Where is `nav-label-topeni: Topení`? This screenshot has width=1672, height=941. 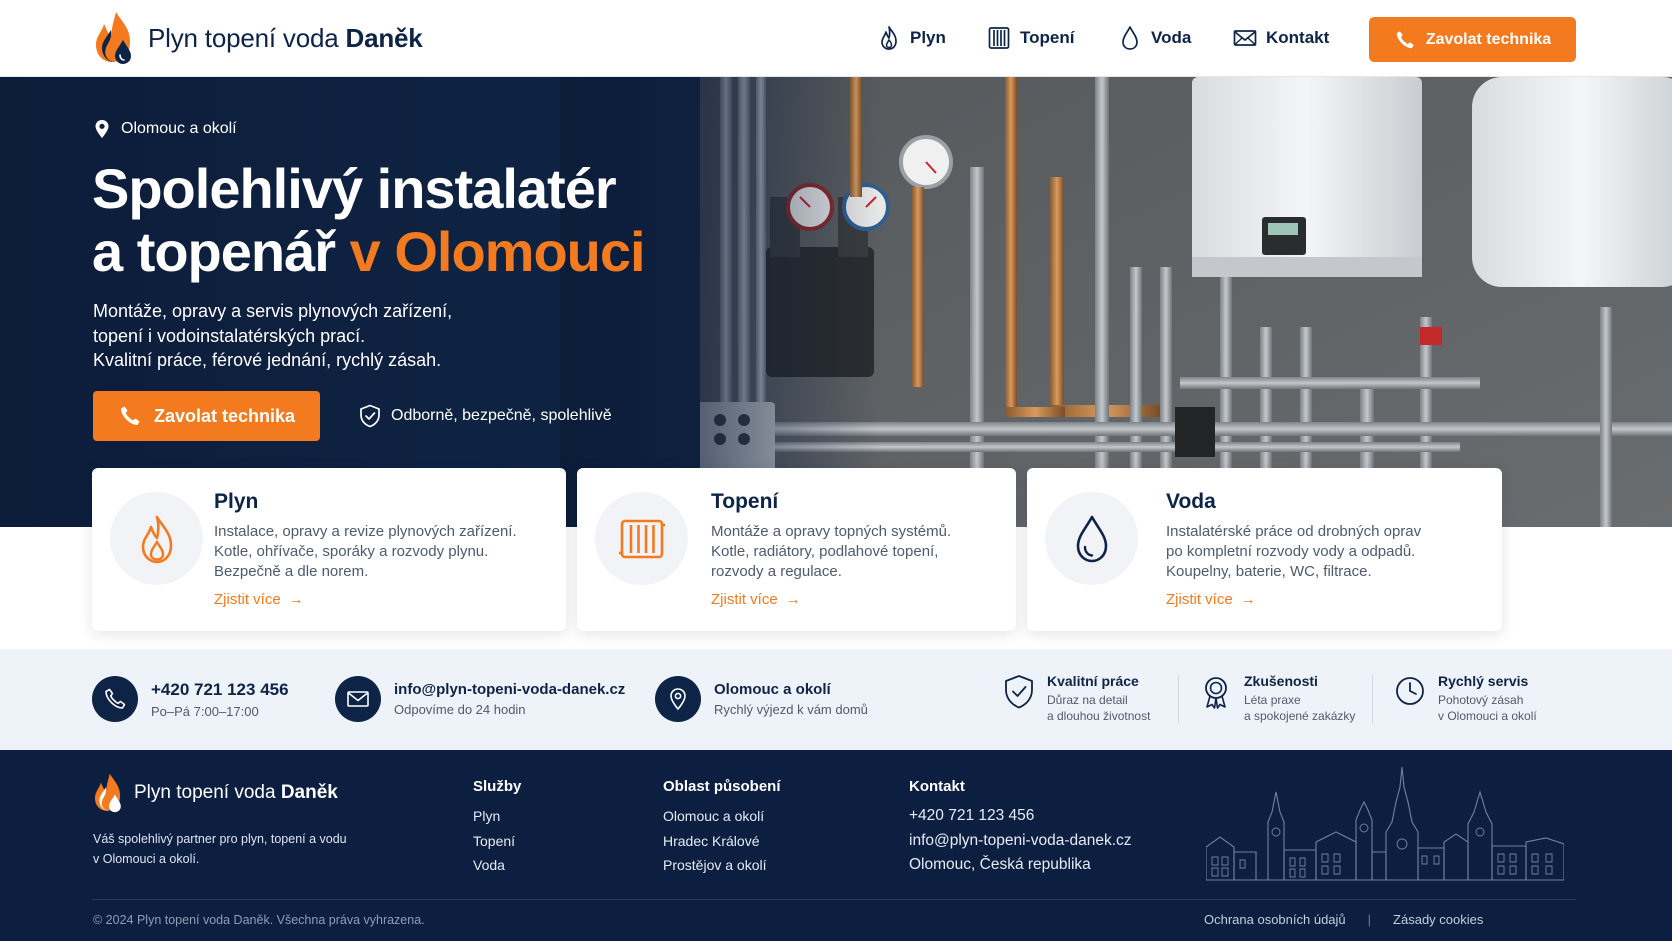 nav-label-topeni: Topení is located at coordinates (1047, 37).